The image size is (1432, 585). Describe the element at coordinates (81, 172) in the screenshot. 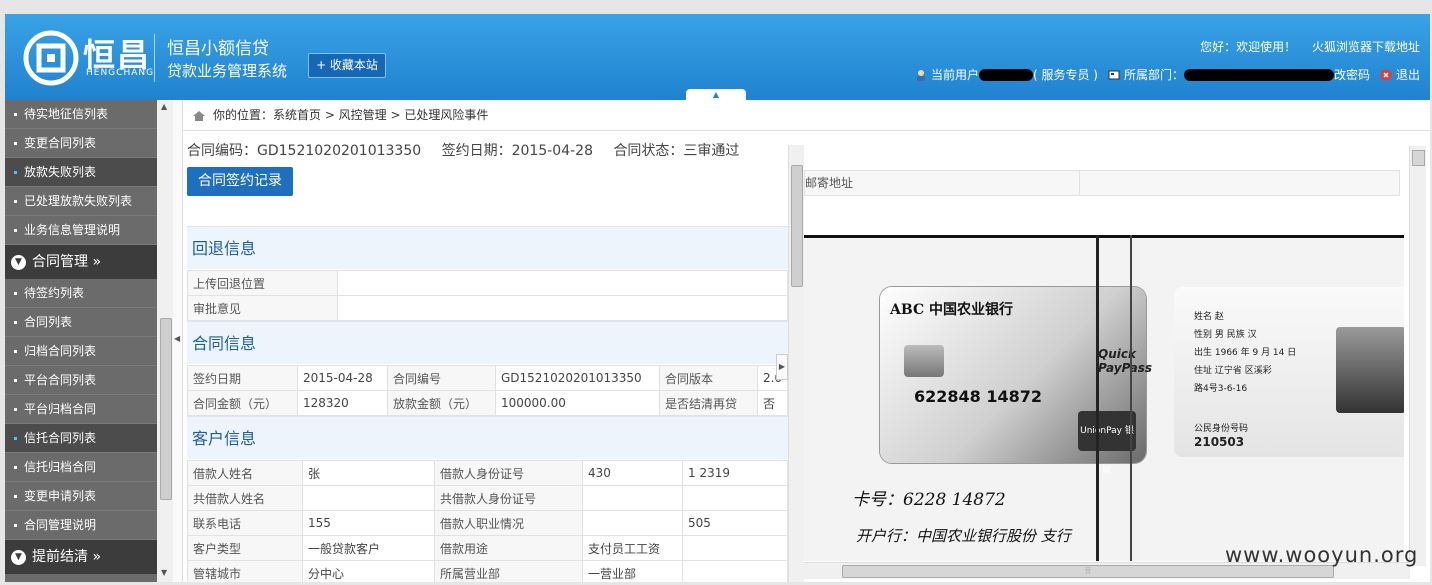

I see `sidebar-item: 放款失败列表` at that location.